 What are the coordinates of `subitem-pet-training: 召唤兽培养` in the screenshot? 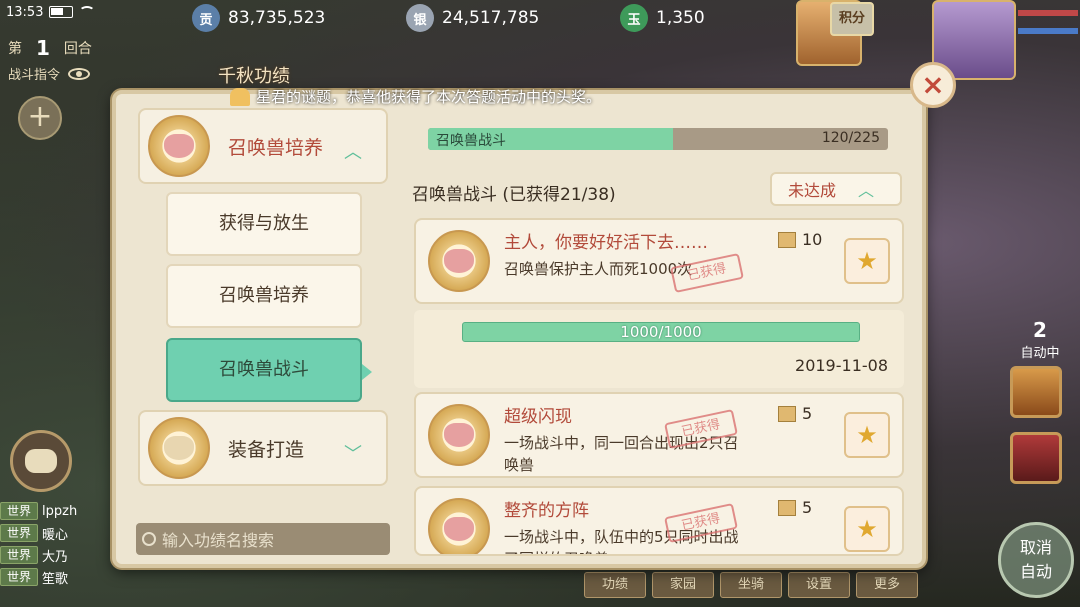 It's located at (264, 296).